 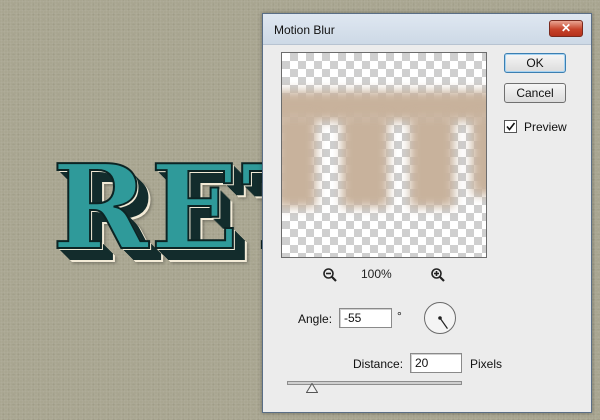 What do you see at coordinates (315, 319) in the screenshot?
I see `angle-label: Angle:` at bounding box center [315, 319].